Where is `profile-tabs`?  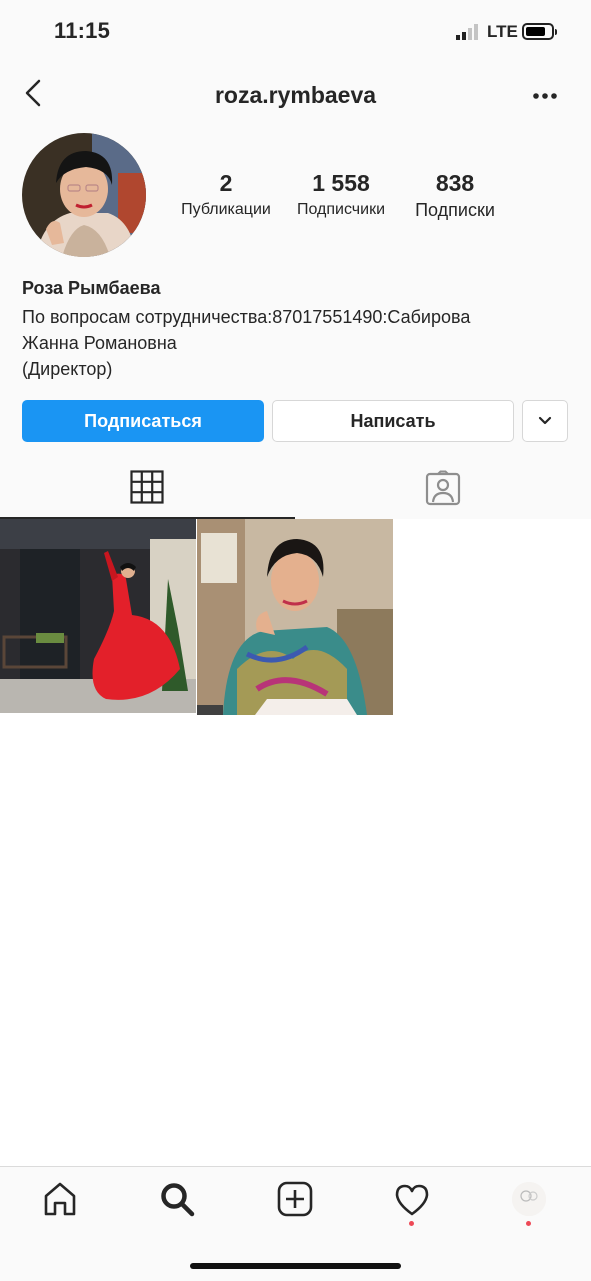 profile-tabs is located at coordinates (295, 490).